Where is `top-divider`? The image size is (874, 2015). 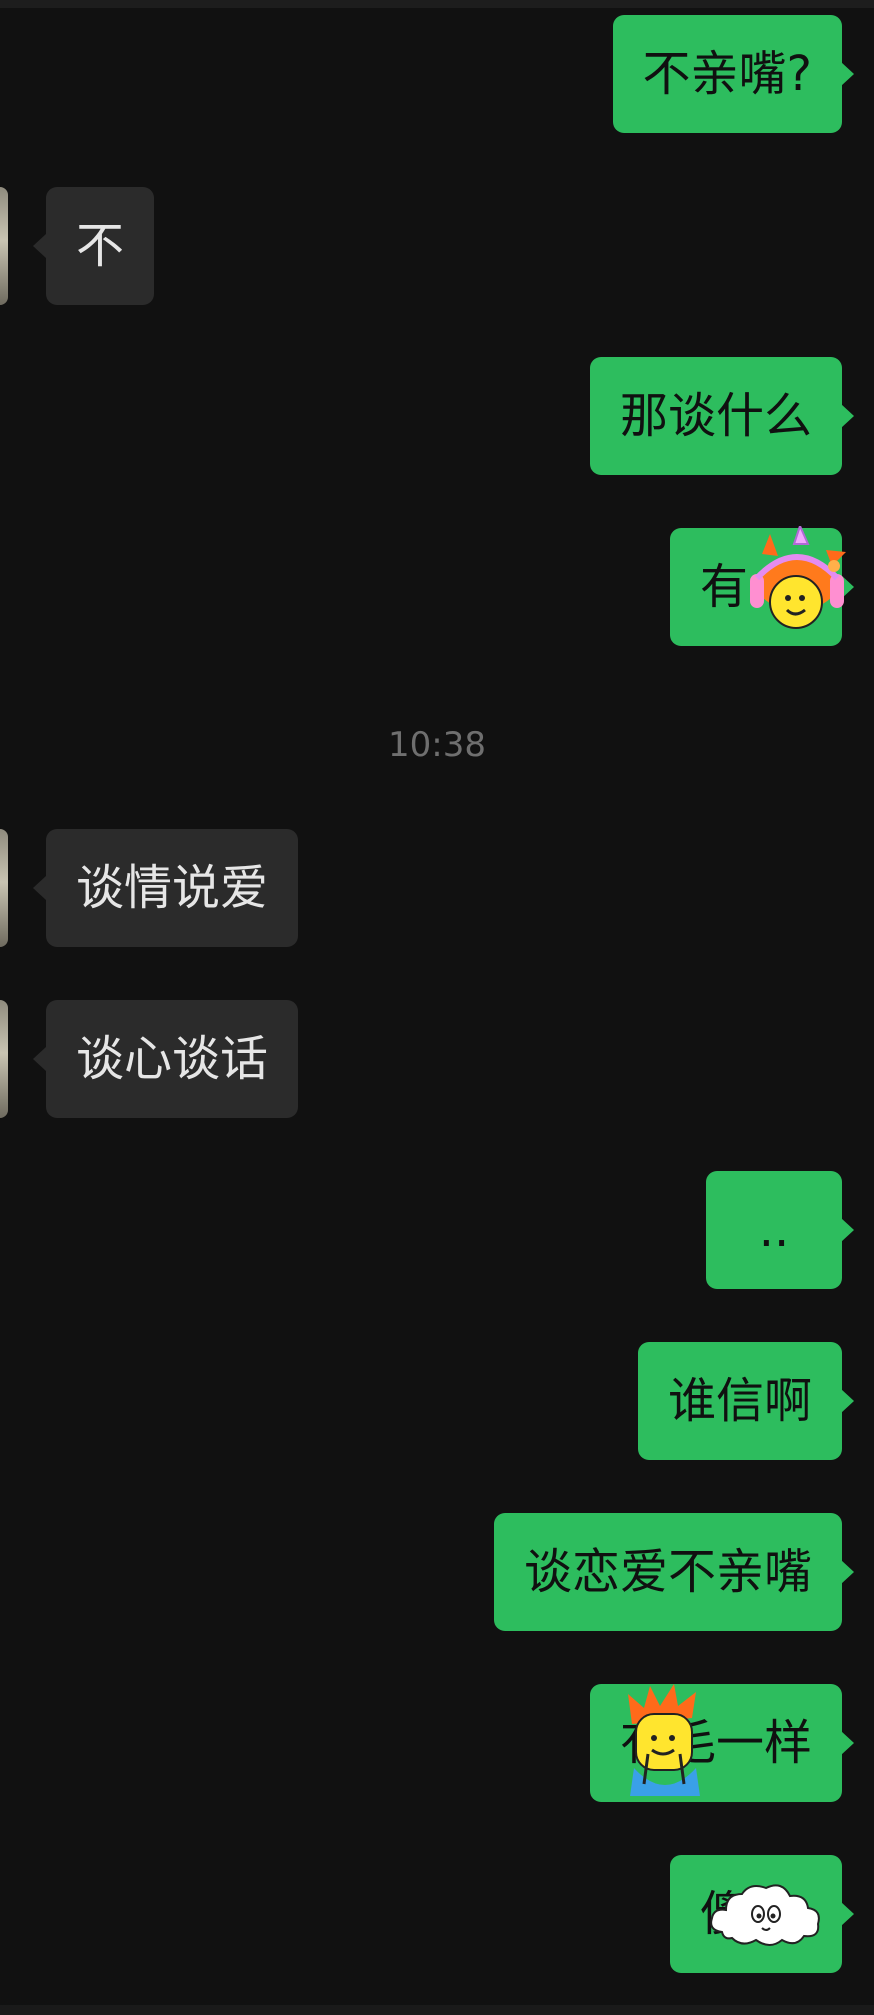
top-divider is located at coordinates (437, 4).